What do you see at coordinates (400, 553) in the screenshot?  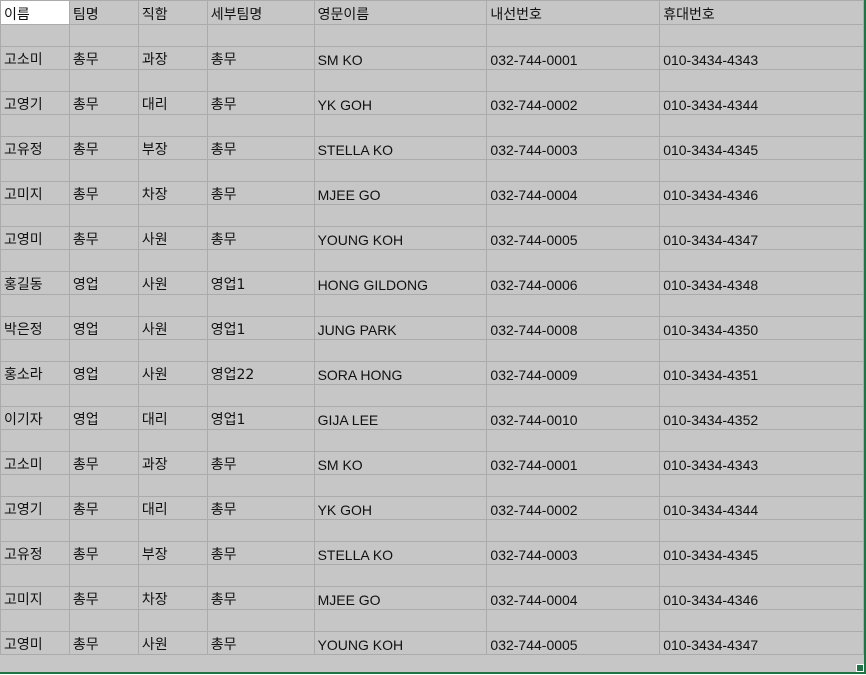 I see `cell-english-name: STELLA KO` at bounding box center [400, 553].